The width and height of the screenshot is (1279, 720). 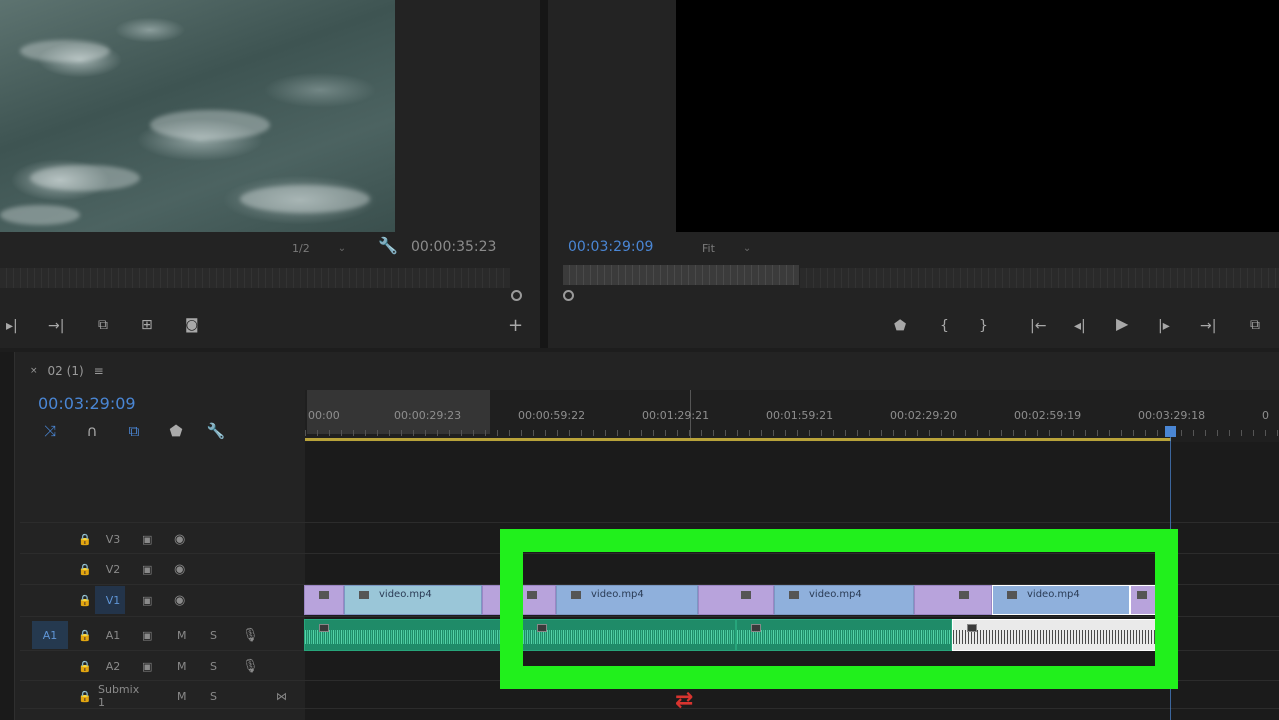 What do you see at coordinates (197, 116) in the screenshot?
I see `source-video-frame` at bounding box center [197, 116].